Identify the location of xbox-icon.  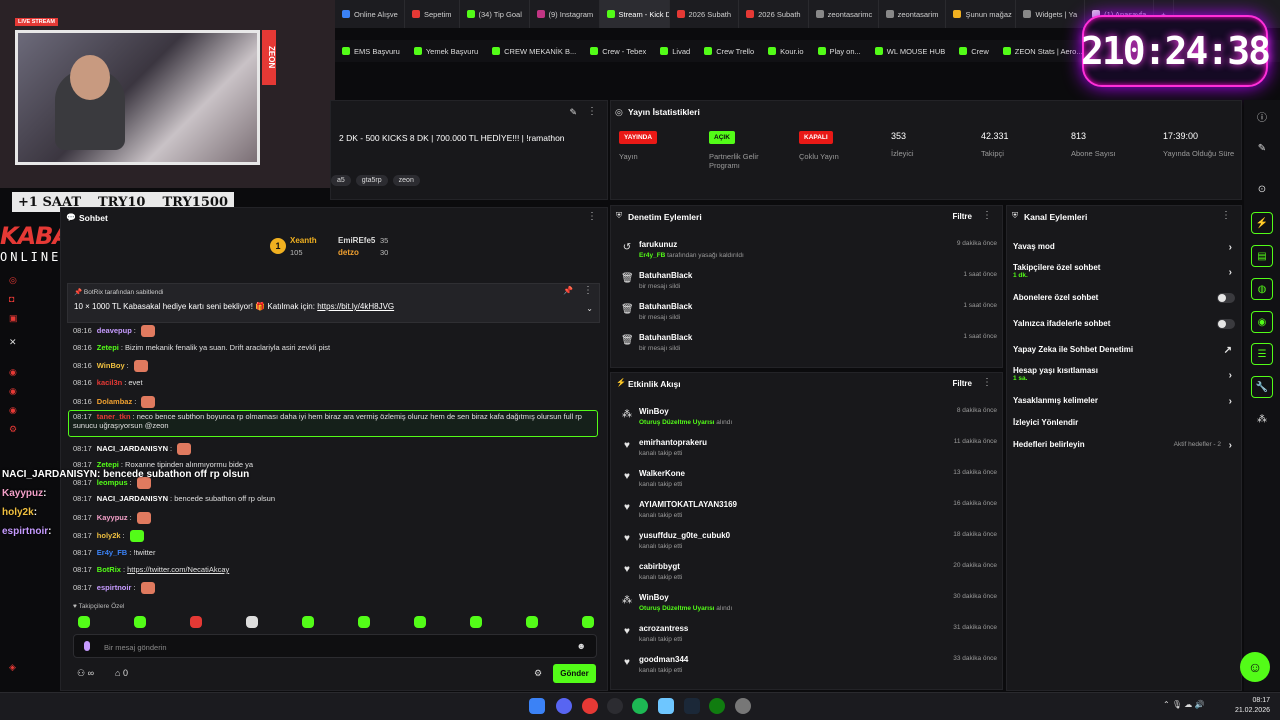
(717, 706).